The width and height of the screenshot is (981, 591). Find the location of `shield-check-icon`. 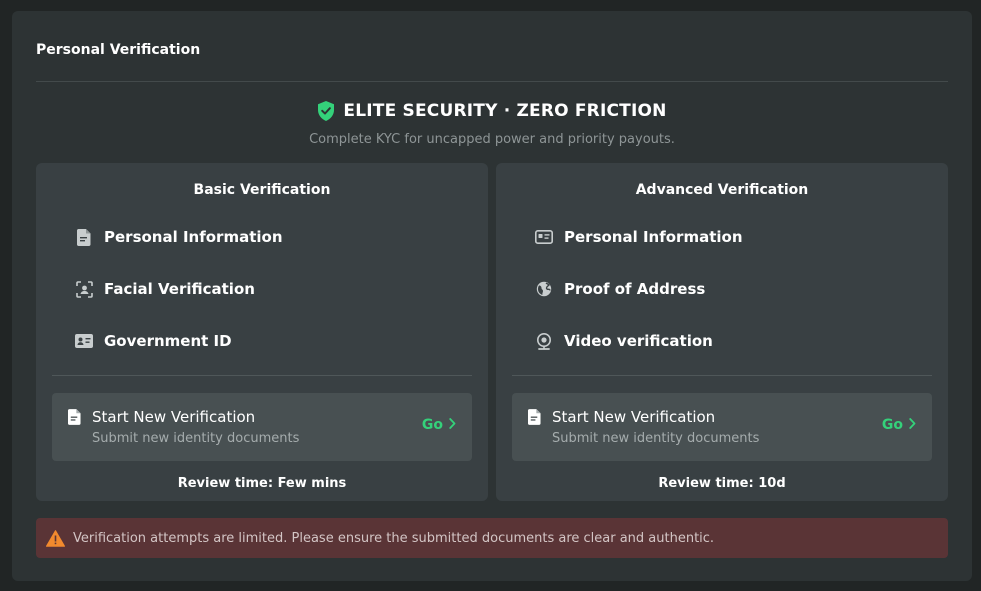

shield-check-icon is located at coordinates (326, 111).